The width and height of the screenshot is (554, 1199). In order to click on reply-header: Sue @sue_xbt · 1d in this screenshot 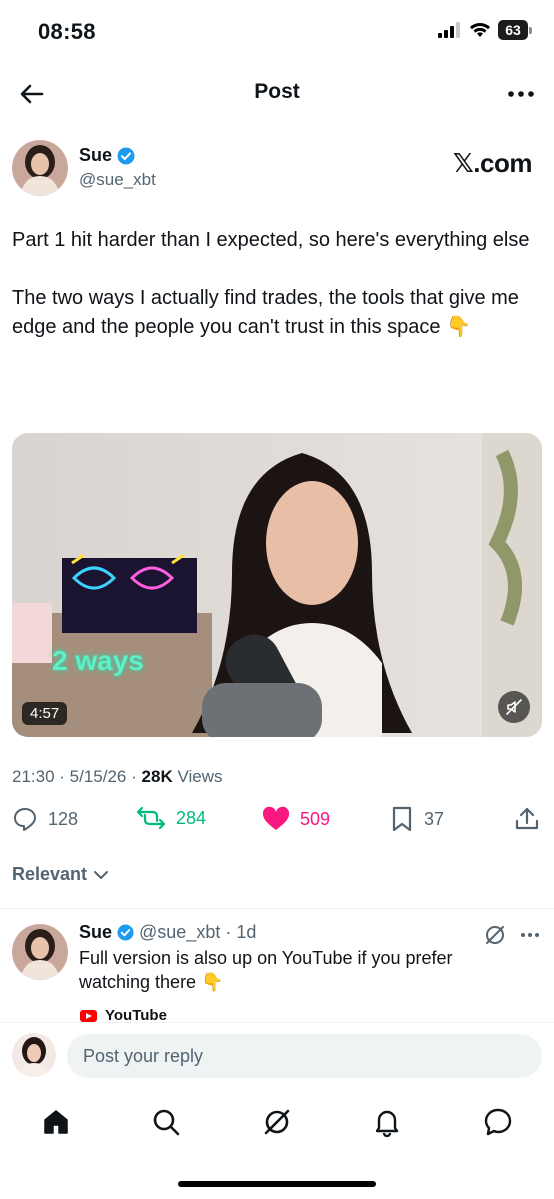, I will do `click(167, 932)`.